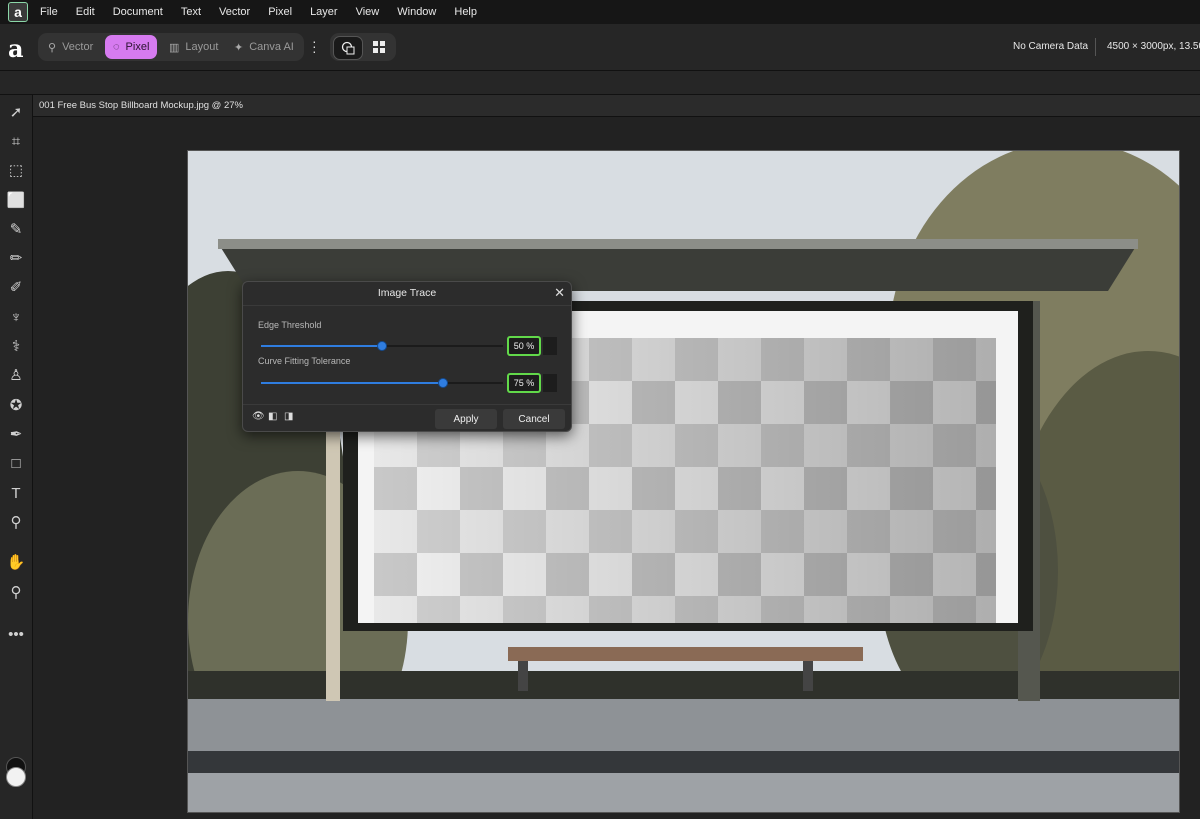 This screenshot has height=819, width=1200. I want to click on persona-switcher: ⚲ Vector ◌ Pixel ▥ Layout ✦ Canva AI, so click(171, 47).